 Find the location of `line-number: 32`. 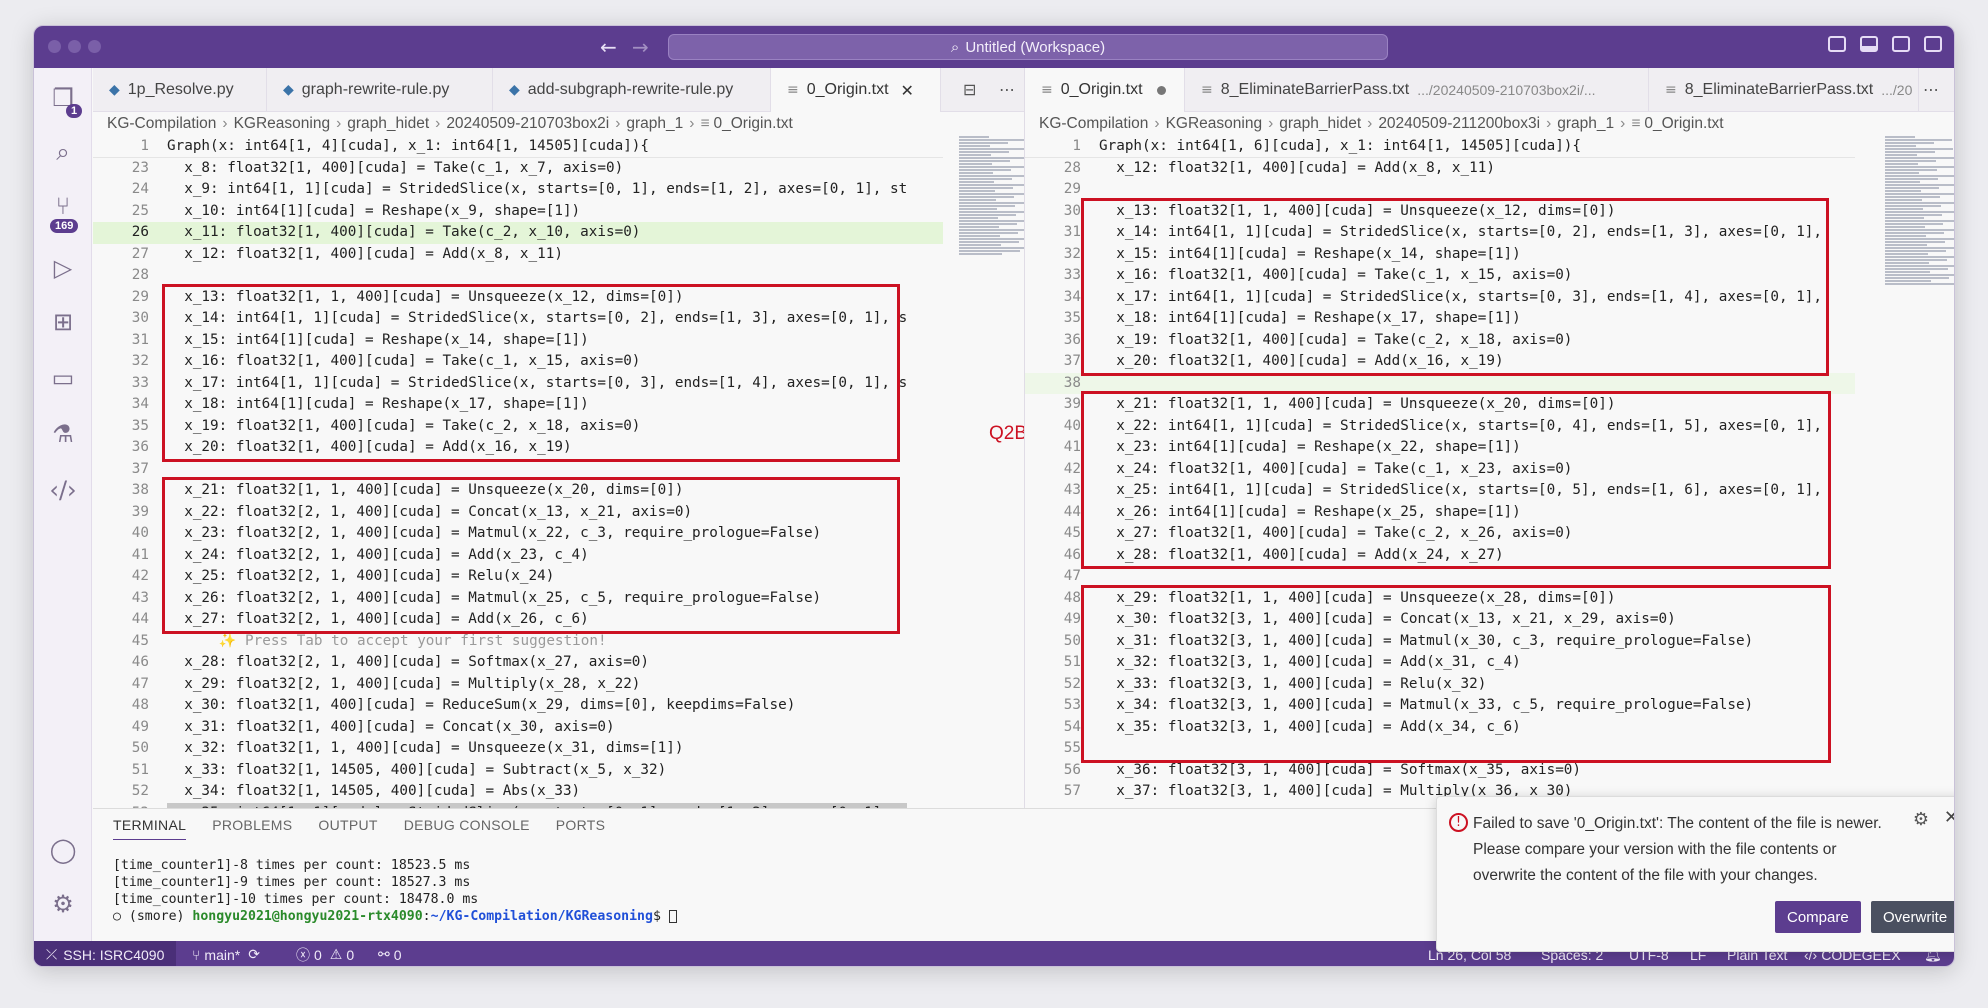

line-number: 32 is located at coordinates (140, 361).